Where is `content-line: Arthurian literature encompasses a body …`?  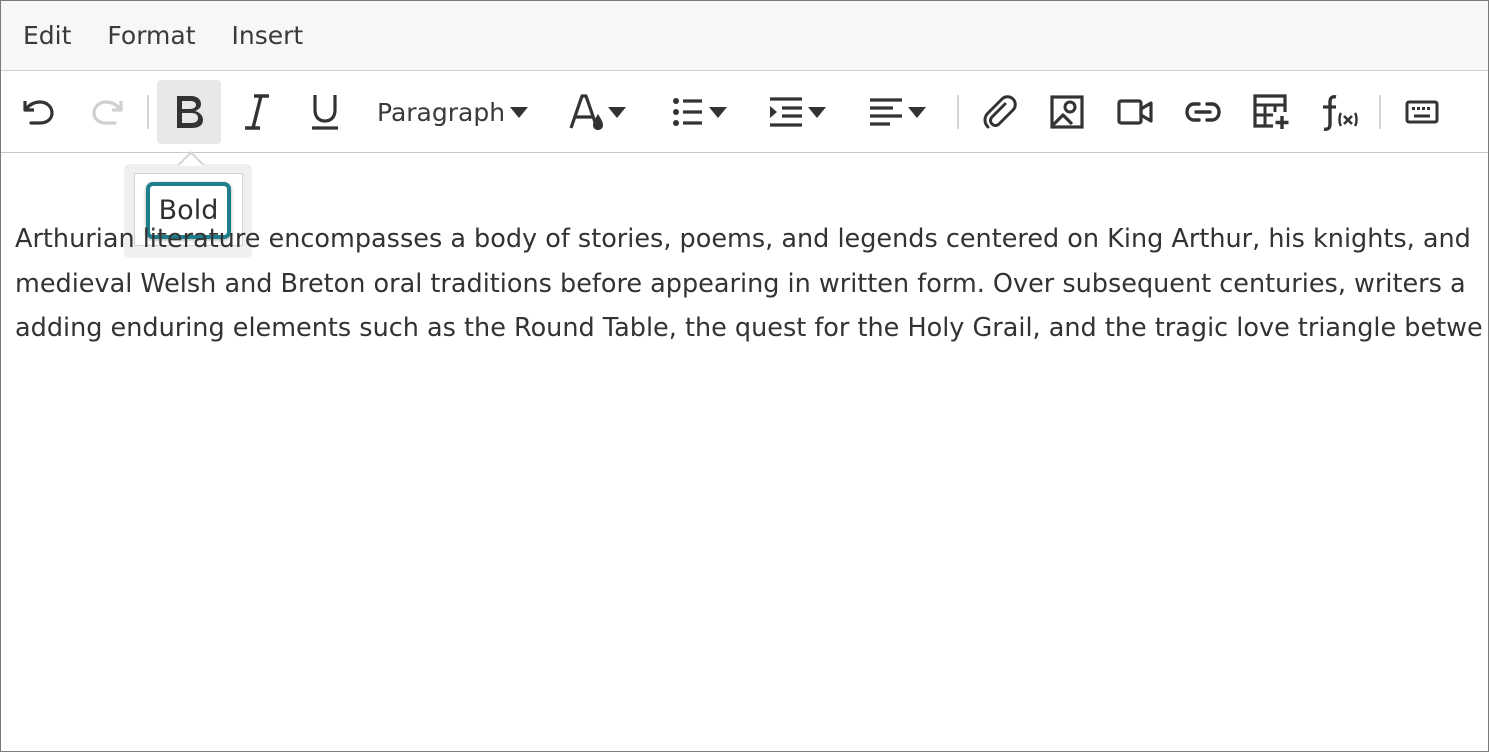 content-line: Arthurian literature encompasses a body … is located at coordinates (743, 239).